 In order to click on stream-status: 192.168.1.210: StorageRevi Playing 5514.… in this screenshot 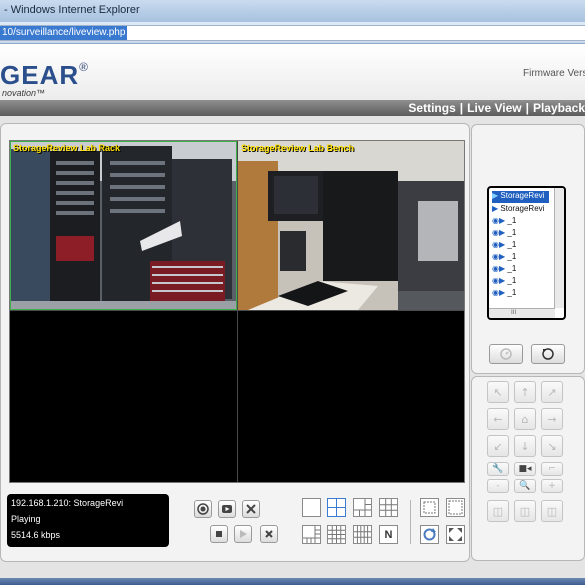, I will do `click(88, 520)`.